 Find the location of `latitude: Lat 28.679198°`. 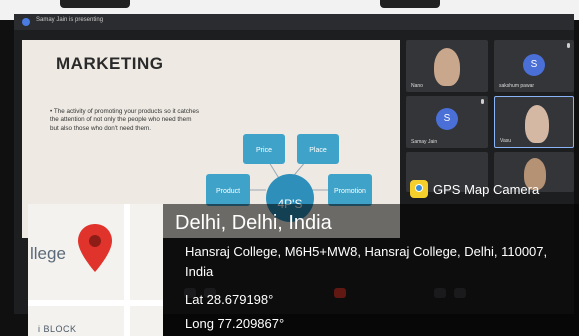

latitude: Lat 28.679198° is located at coordinates (229, 299).